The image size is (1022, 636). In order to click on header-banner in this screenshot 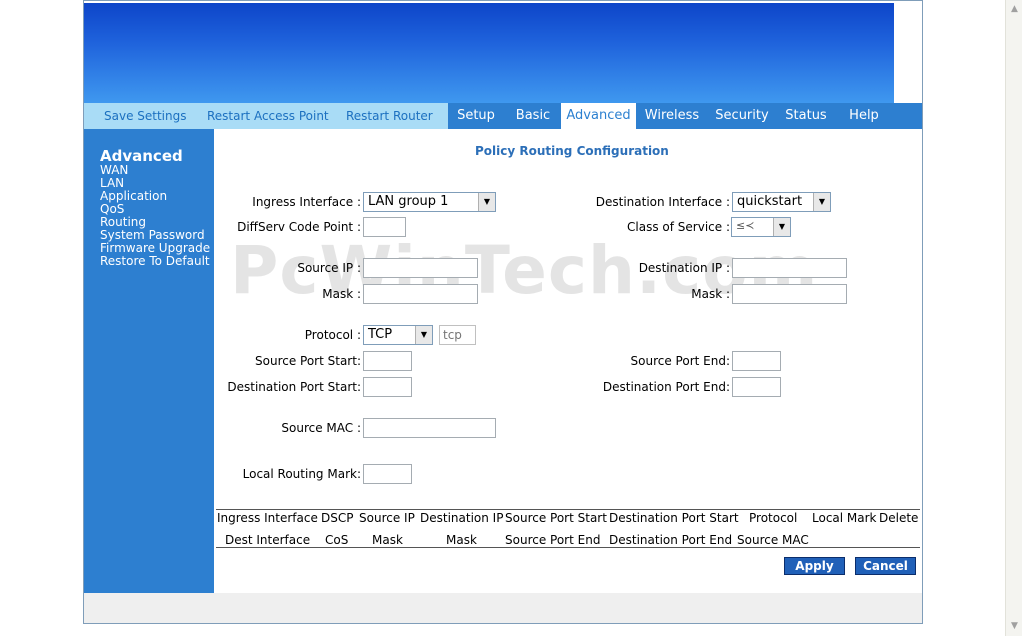, I will do `click(489, 53)`.